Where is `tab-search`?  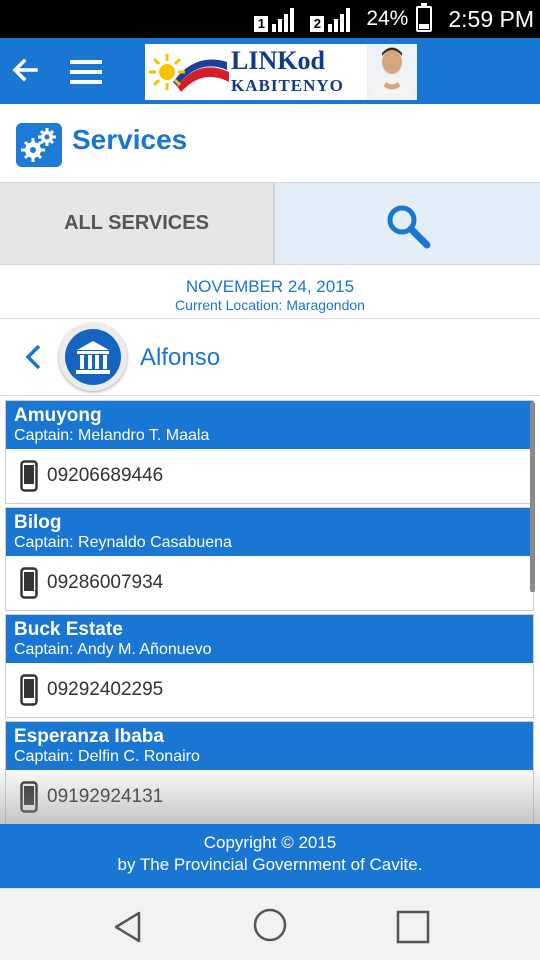
tab-search is located at coordinates (407, 223).